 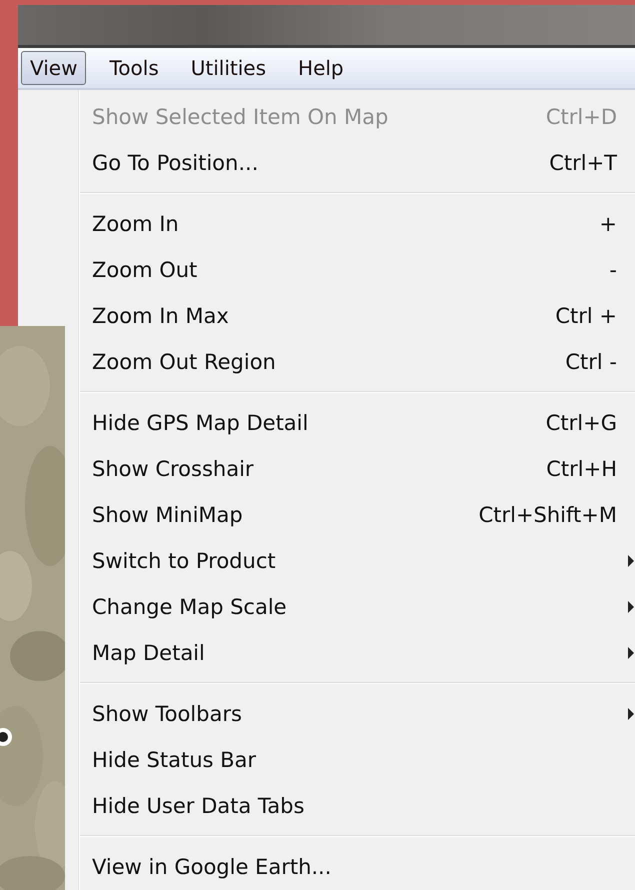 I want to click on menu-item: Zoom In Max Ctrl +, so click(x=357, y=316).